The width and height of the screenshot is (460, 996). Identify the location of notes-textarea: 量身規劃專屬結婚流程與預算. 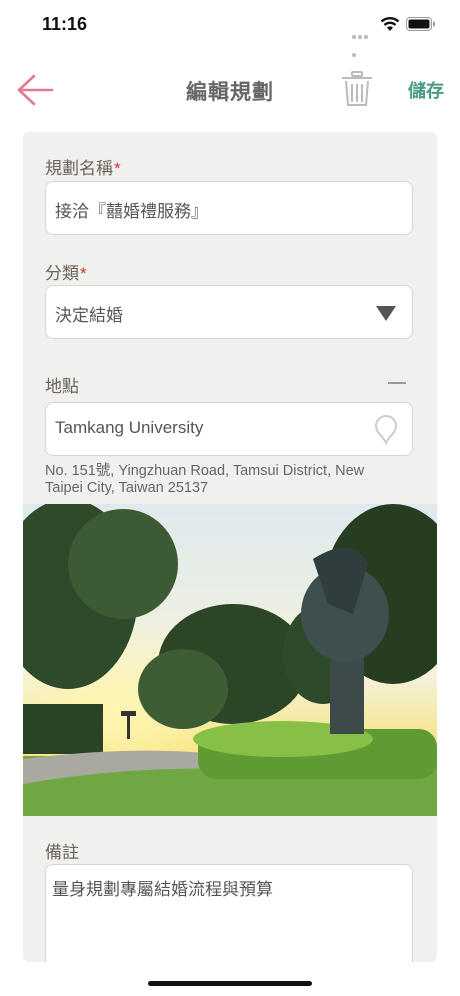
(229, 913).